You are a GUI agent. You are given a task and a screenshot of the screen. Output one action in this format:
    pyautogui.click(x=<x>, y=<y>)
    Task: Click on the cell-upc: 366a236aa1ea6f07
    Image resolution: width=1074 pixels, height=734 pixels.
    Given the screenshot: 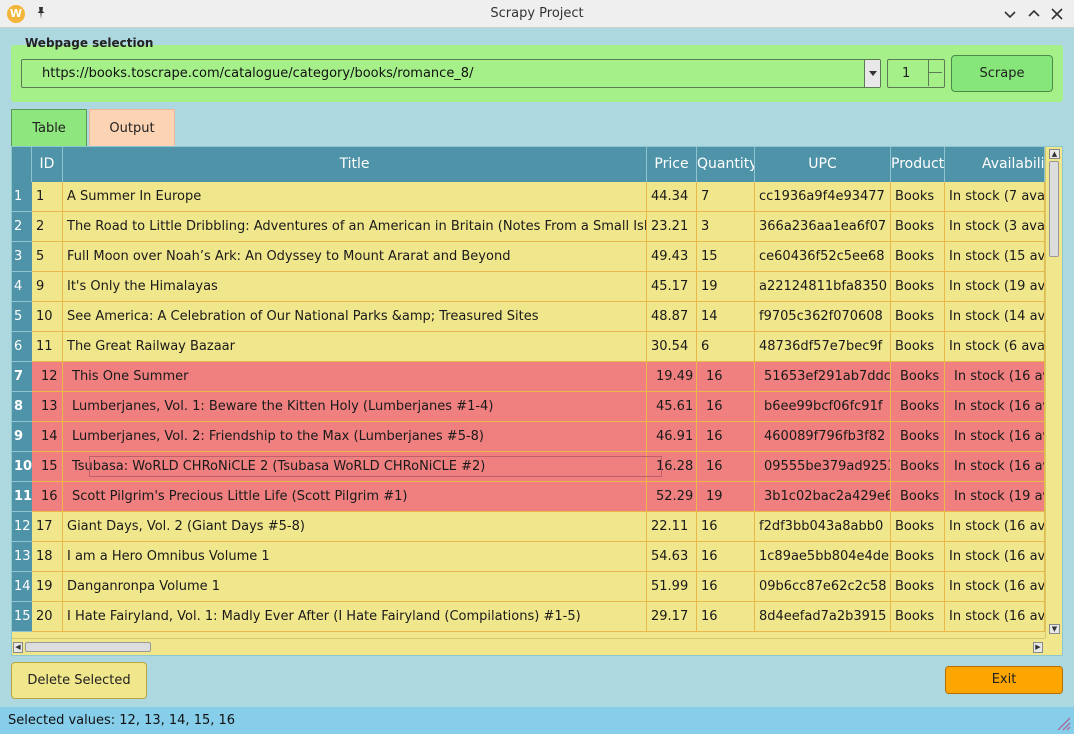 What is the action you would take?
    pyautogui.click(x=823, y=226)
    